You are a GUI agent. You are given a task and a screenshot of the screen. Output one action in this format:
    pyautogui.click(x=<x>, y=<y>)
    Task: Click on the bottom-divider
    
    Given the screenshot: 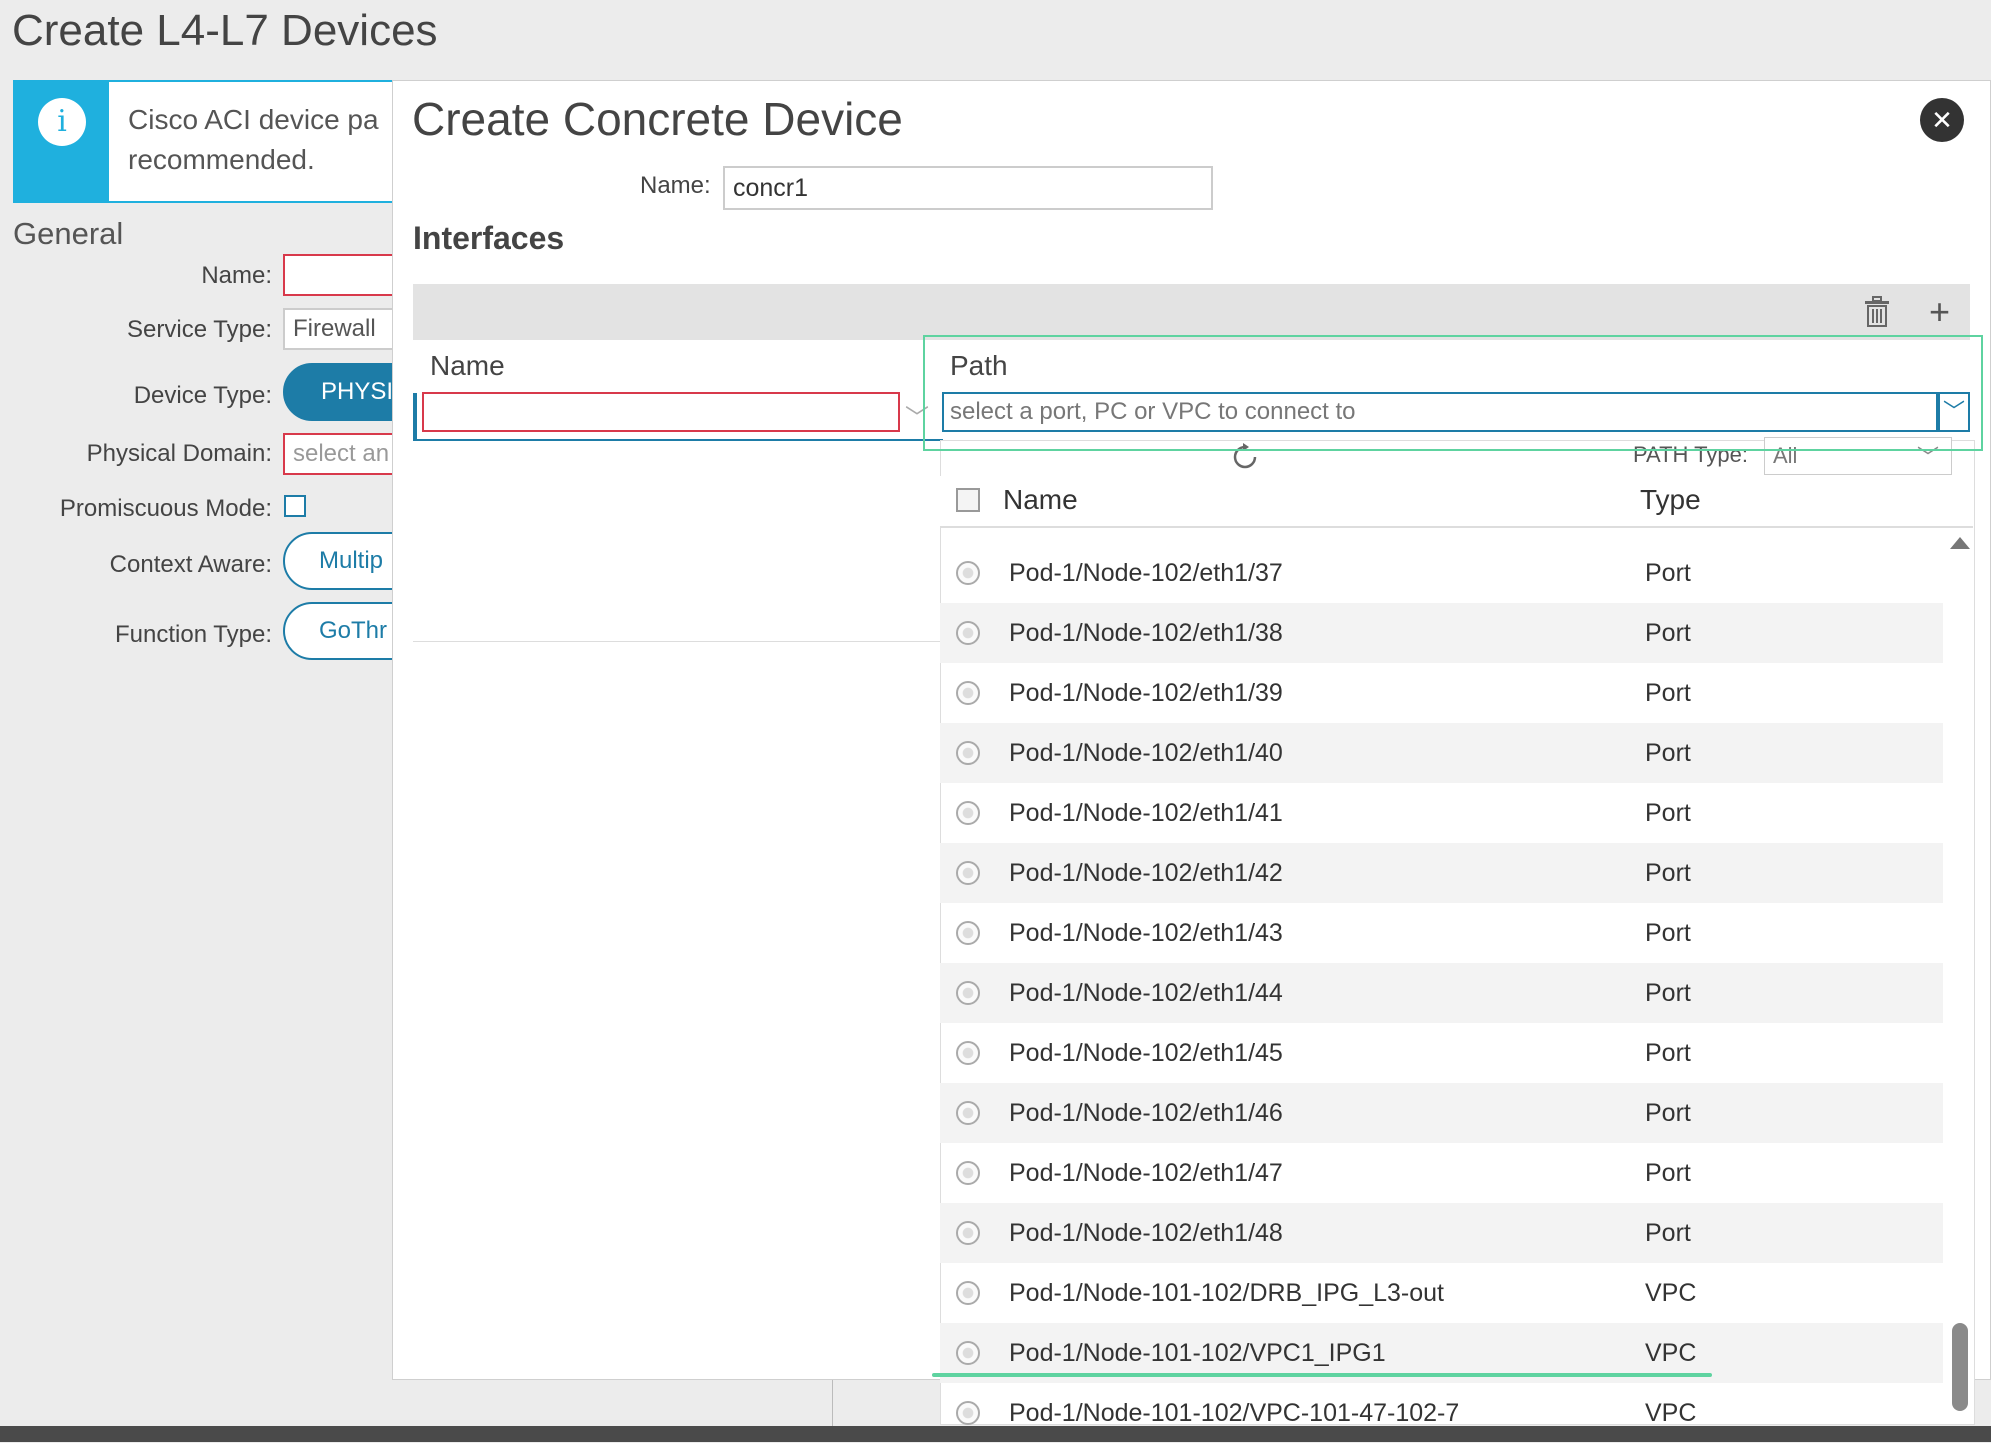 What is the action you would take?
    pyautogui.click(x=832, y=1403)
    